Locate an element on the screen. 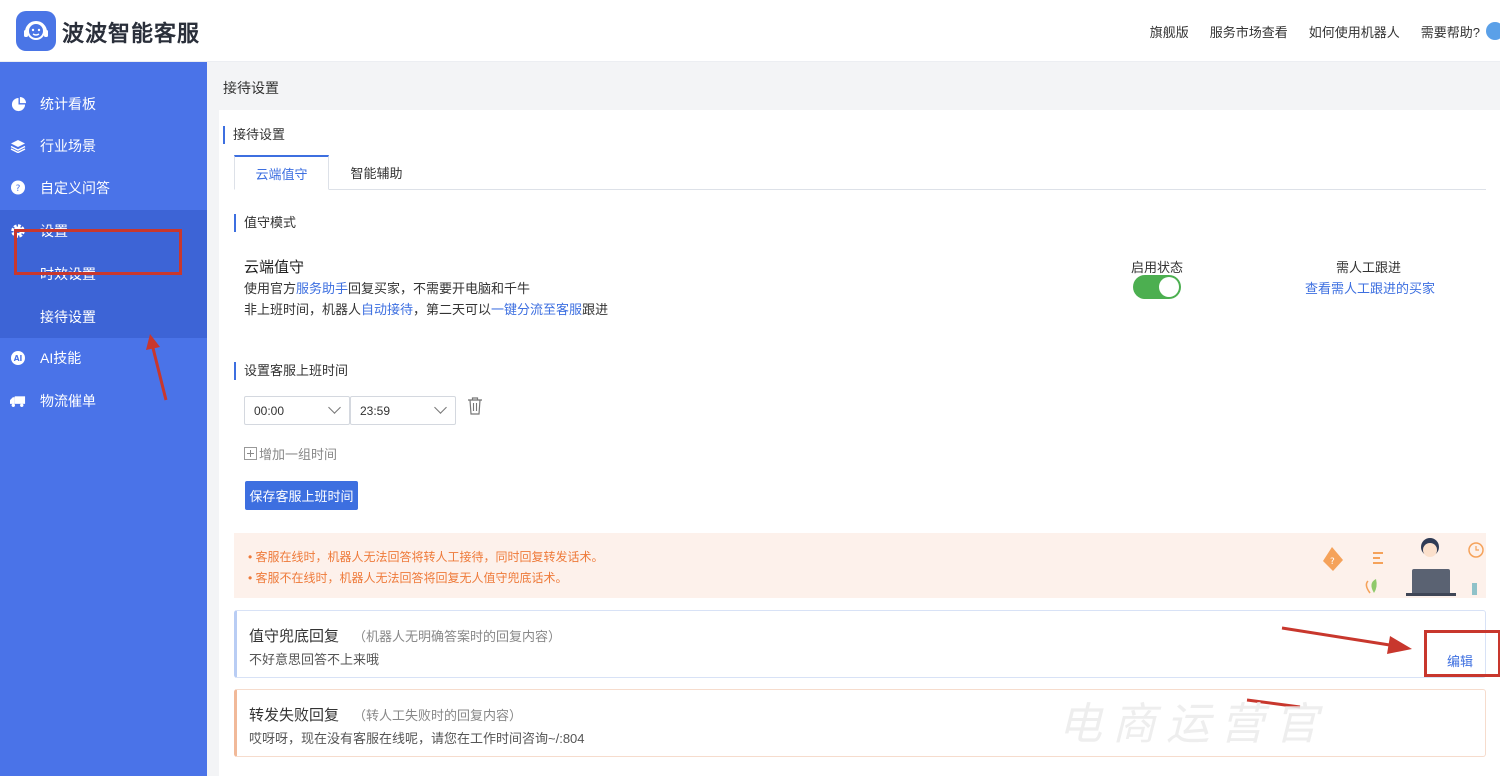 The height and width of the screenshot is (776, 1500). ai-icon: AI is located at coordinates (18, 358).